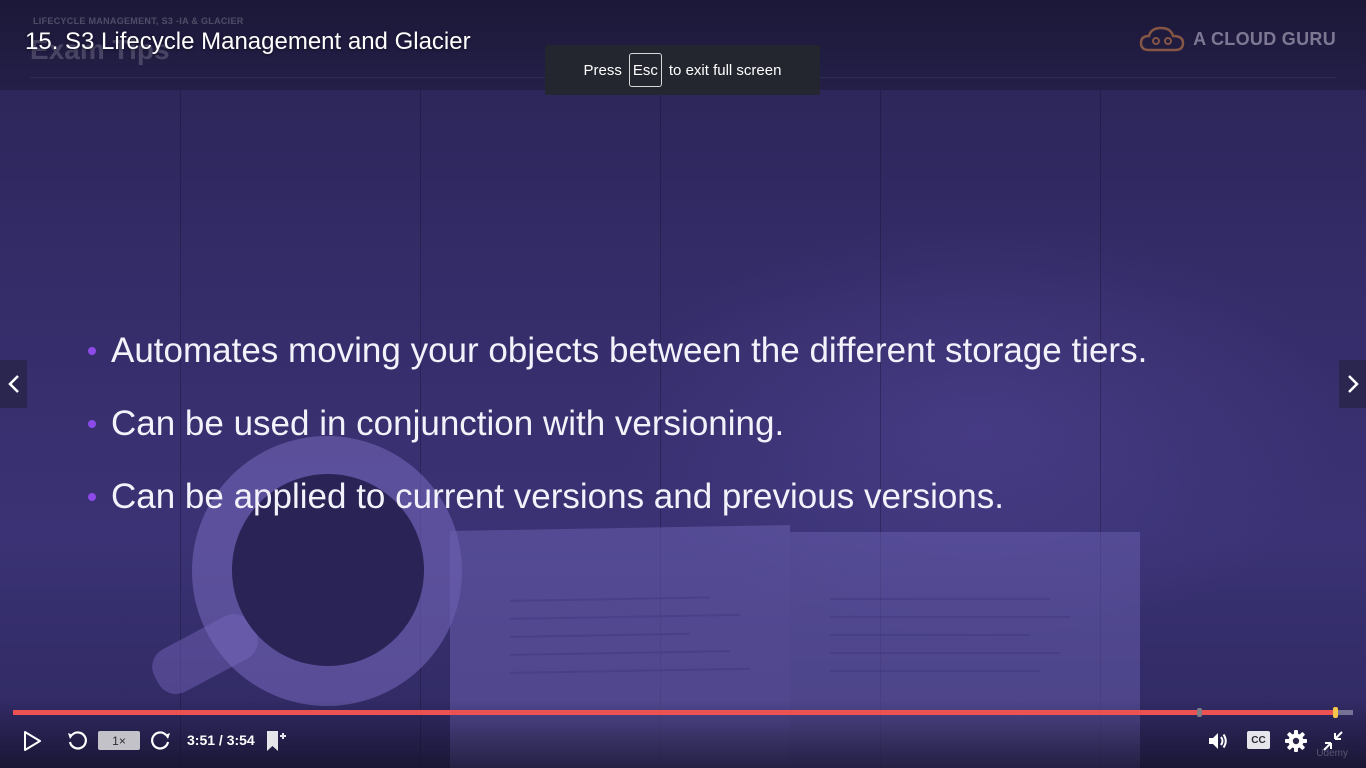 The image size is (1366, 768). What do you see at coordinates (674, 712) in the screenshot?
I see `progress-fill` at bounding box center [674, 712].